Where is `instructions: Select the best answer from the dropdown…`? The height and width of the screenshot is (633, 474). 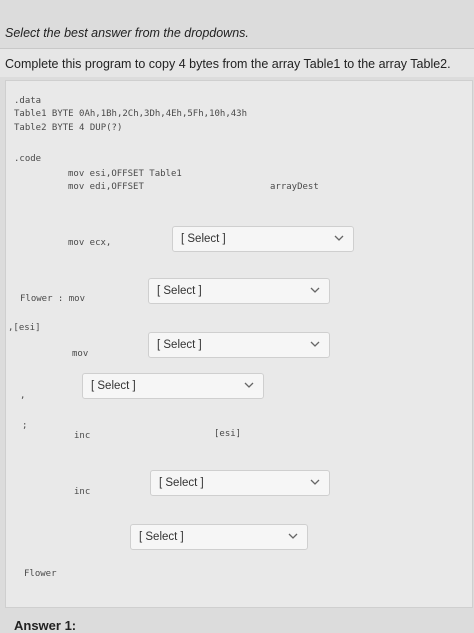
instructions: Select the best answer from the dropdown… is located at coordinates (127, 33).